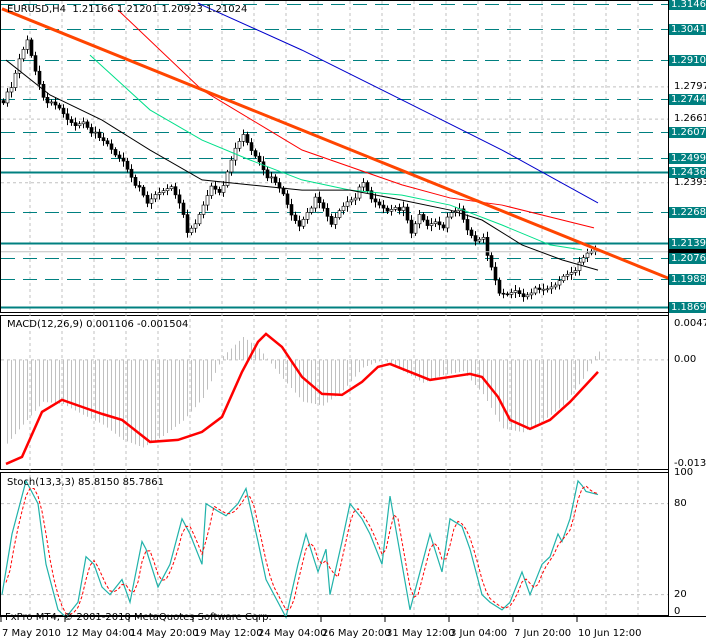  What do you see at coordinates (690, 182) in the screenshot?
I see `price-tick-label: 1.23930` at bounding box center [690, 182].